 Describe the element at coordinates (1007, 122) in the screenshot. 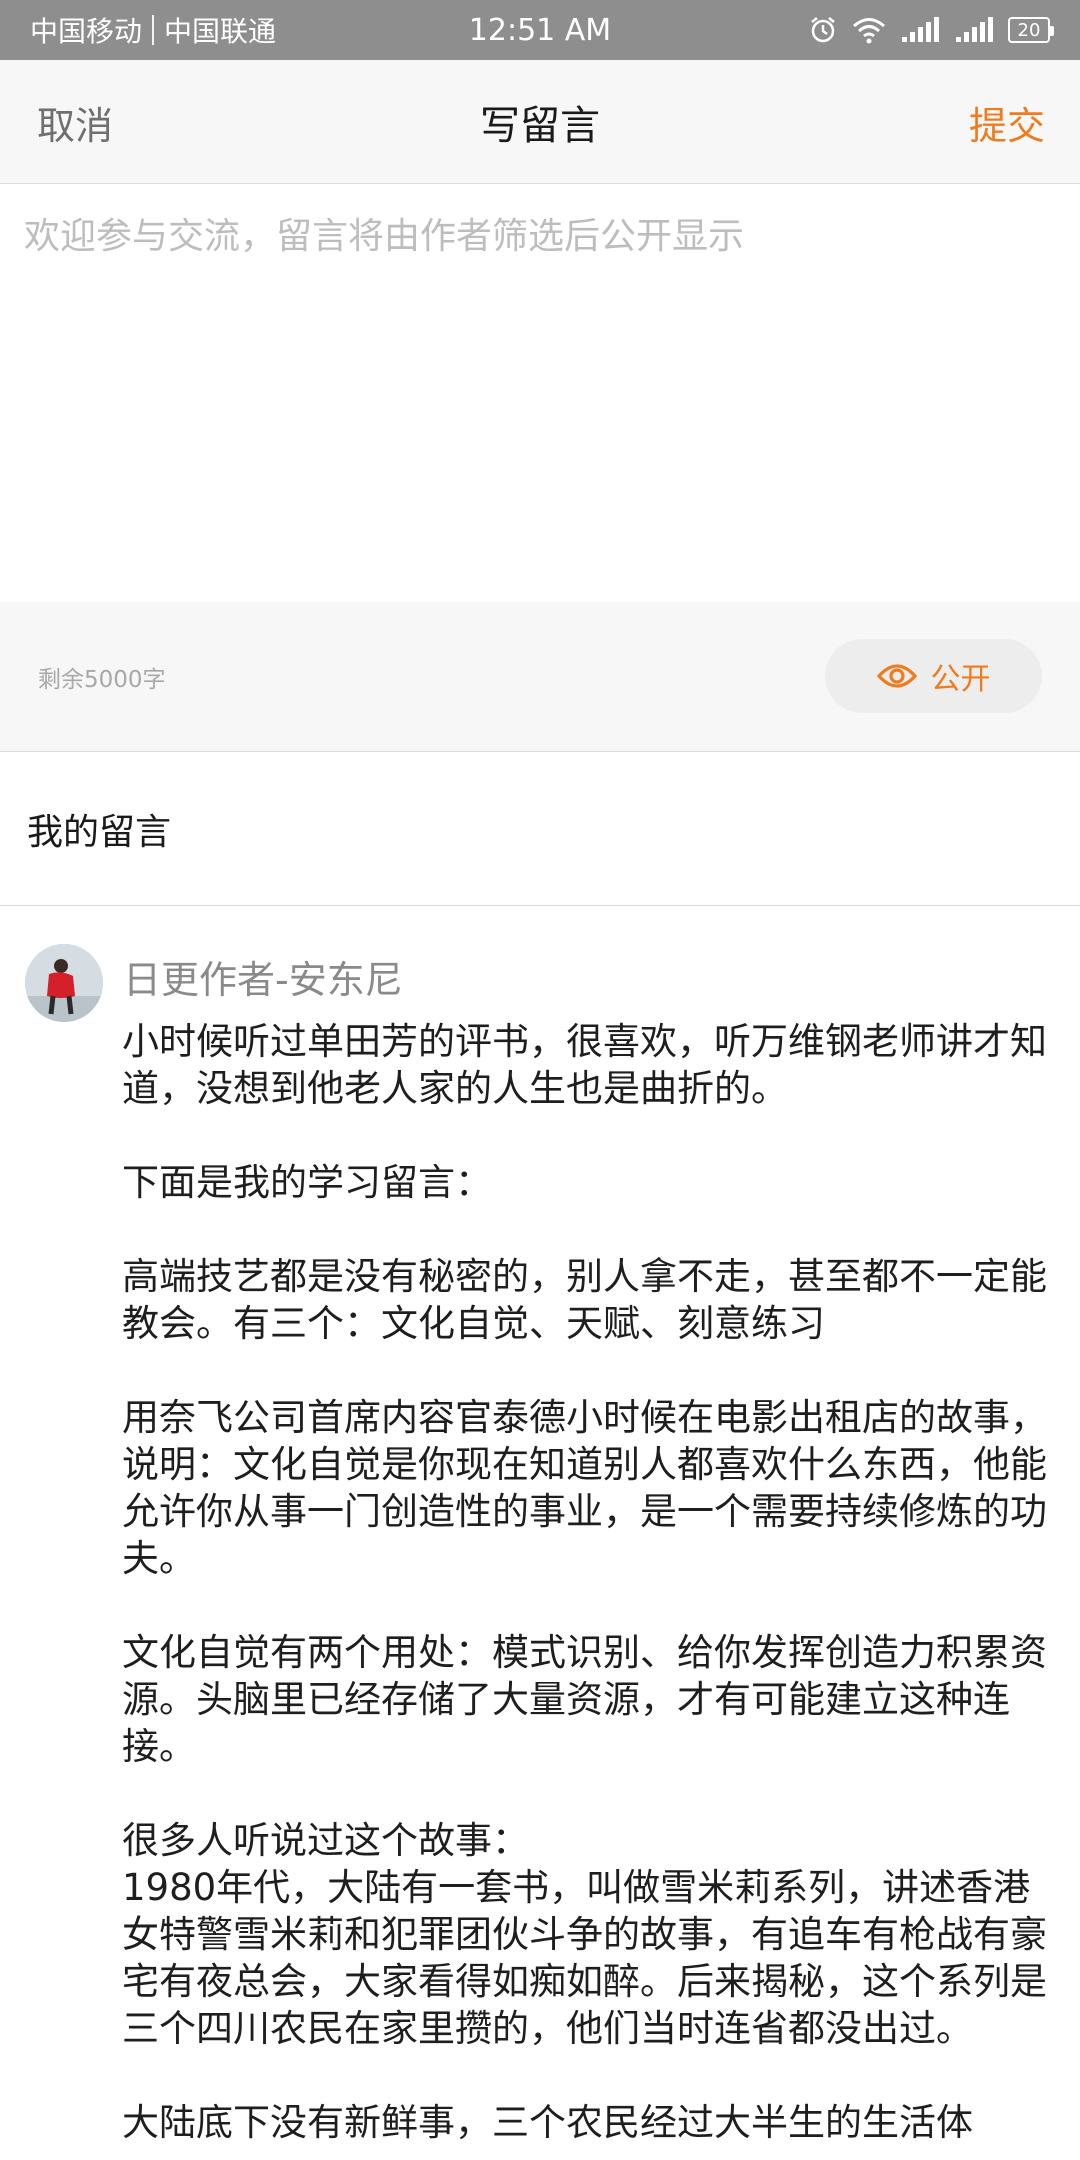

I see `submit-button: 提交` at that location.